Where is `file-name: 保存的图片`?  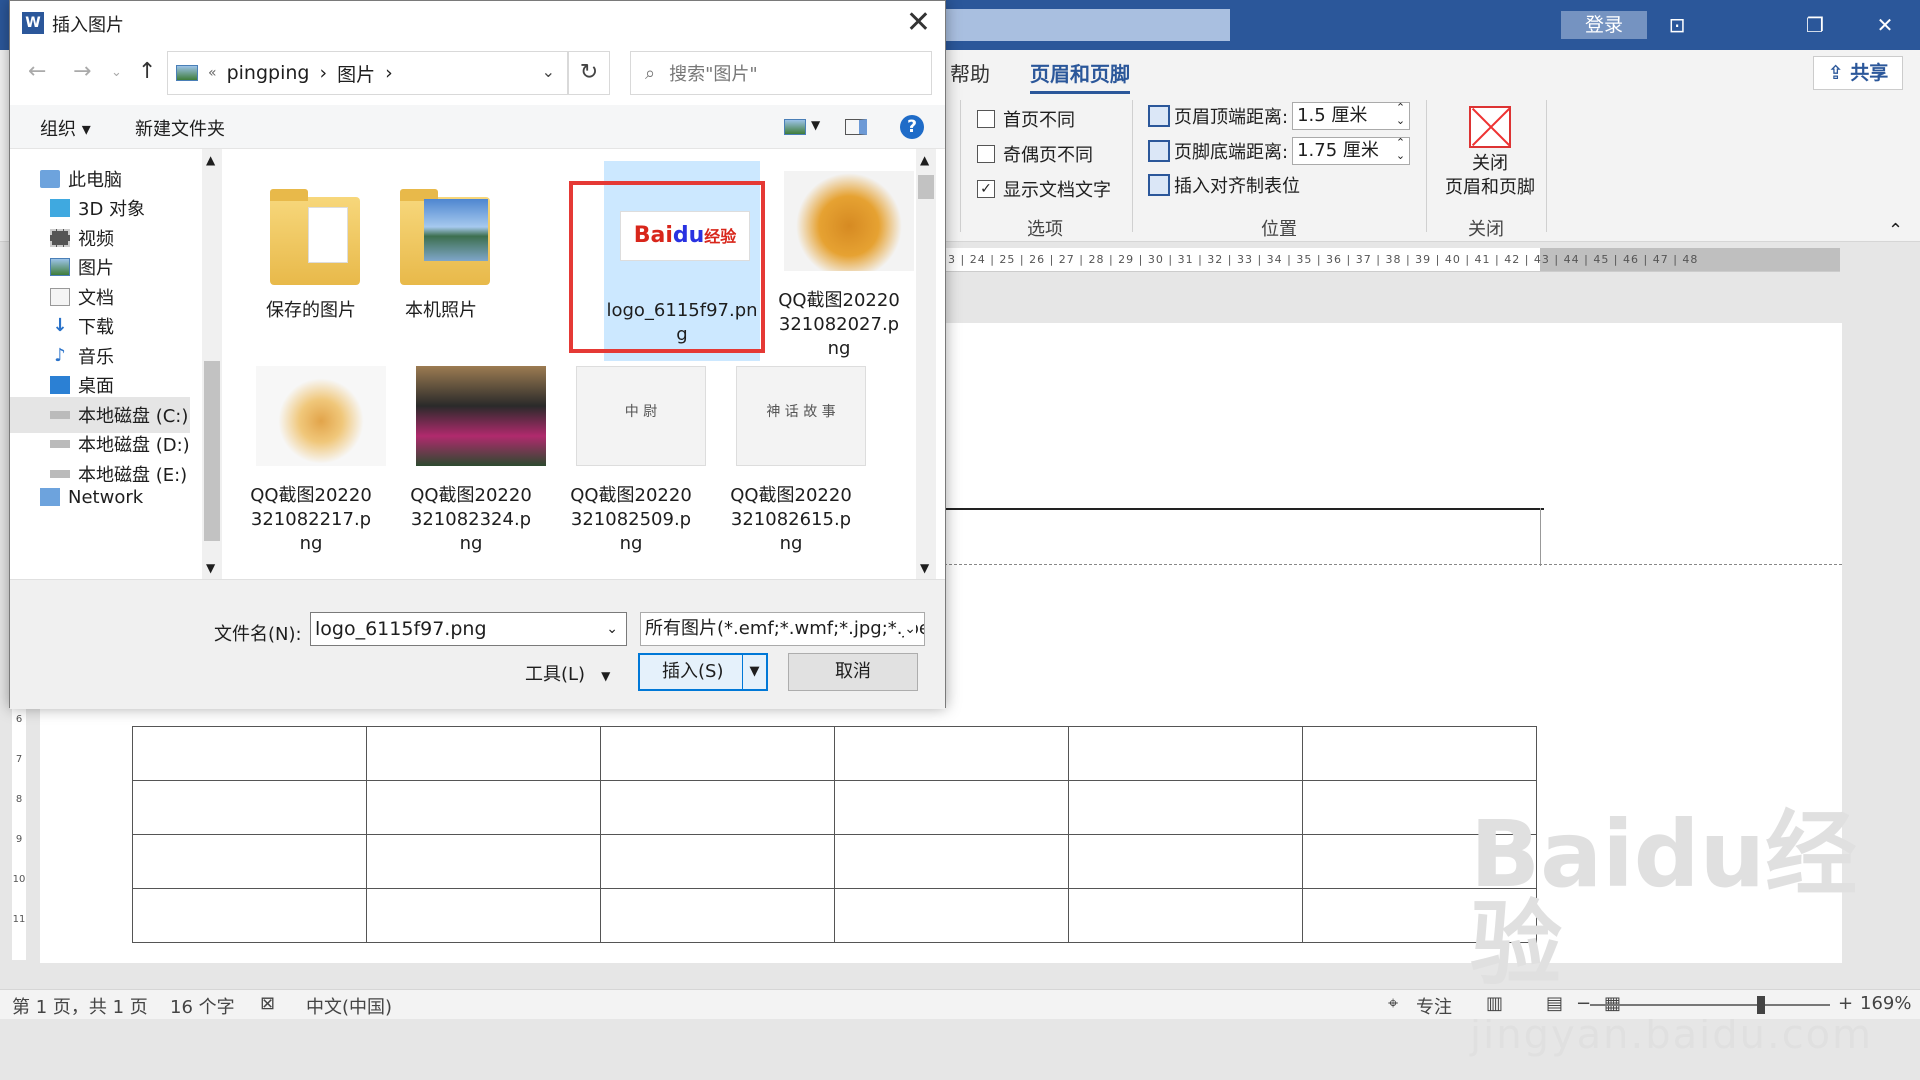
file-name: 保存的图片 is located at coordinates (311, 310).